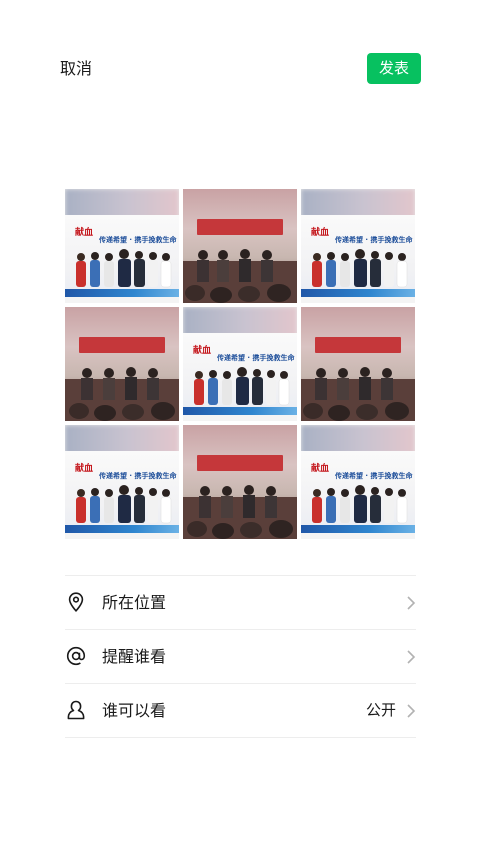 The image size is (480, 853). I want to click on person-icon, so click(76, 710).